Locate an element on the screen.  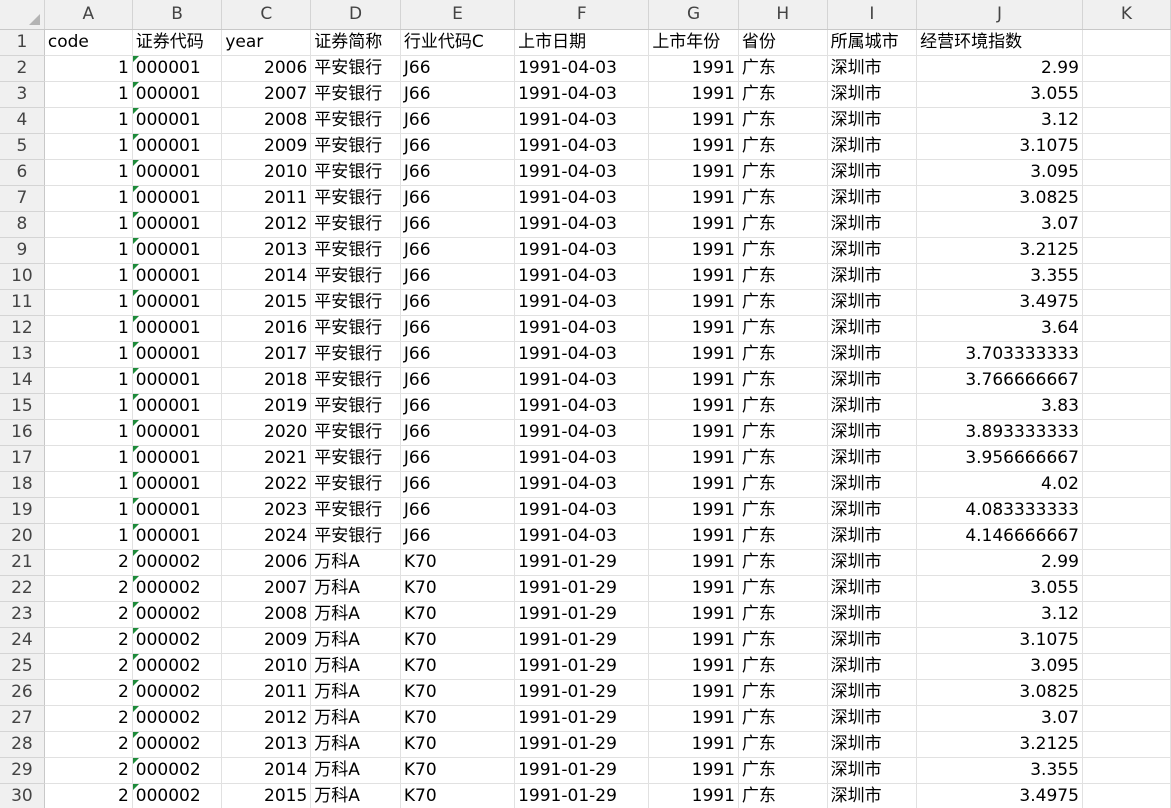
cell: 2008 is located at coordinates (266, 614).